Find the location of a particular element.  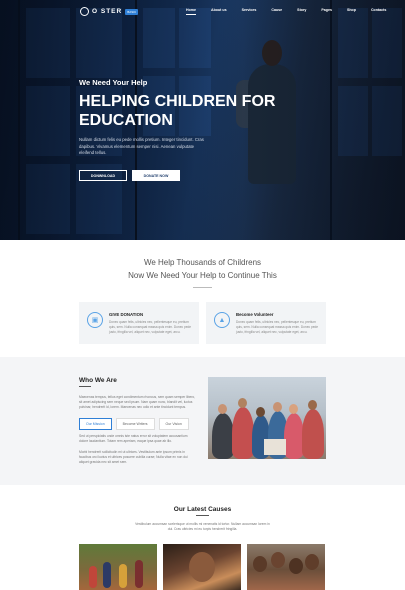

card-title: Become Volunteer is located at coordinates (255, 314).